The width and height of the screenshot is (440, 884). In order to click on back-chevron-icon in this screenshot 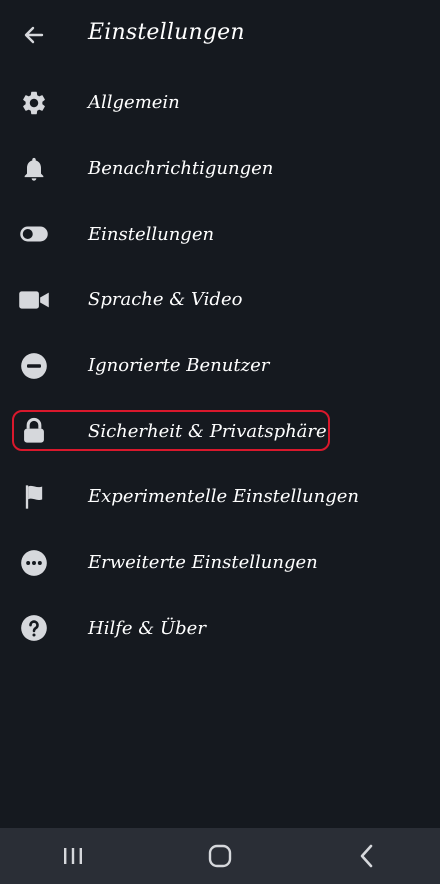, I will do `click(366, 856)`.